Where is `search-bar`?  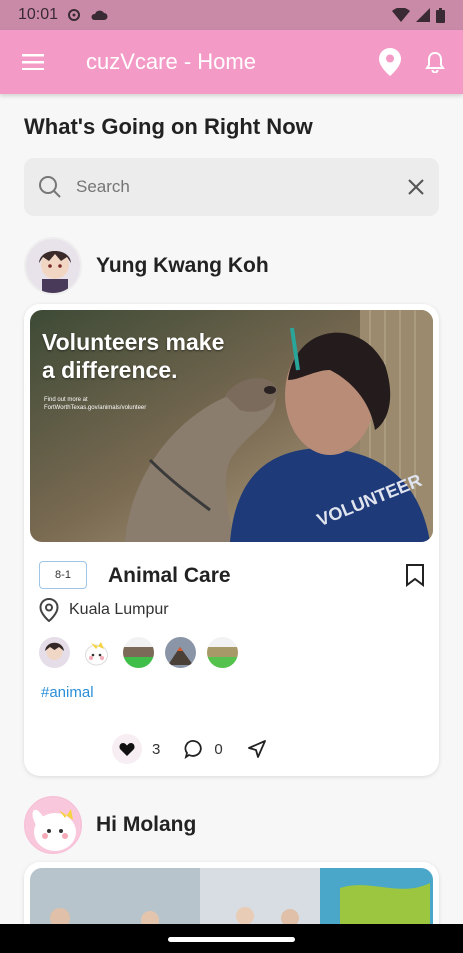 search-bar is located at coordinates (231, 187).